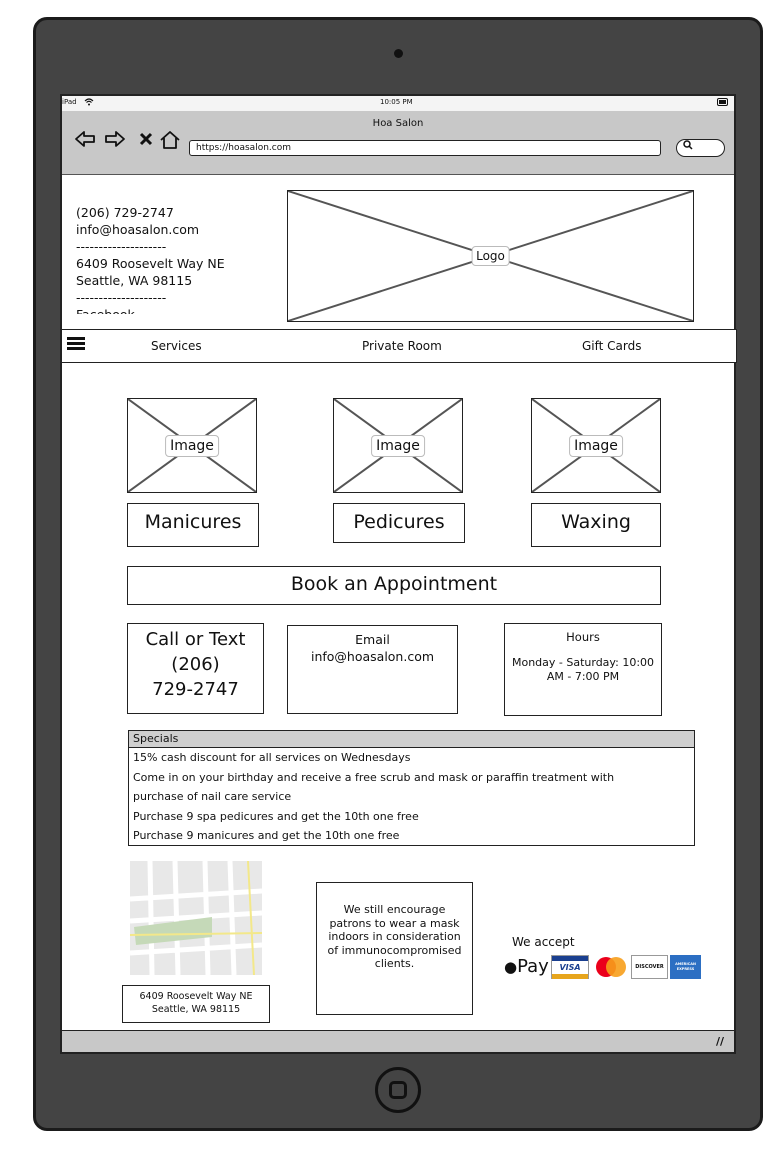 The height and width of the screenshot is (1156, 782). What do you see at coordinates (612, 346) in the screenshot?
I see `nav-item-gift-cards: Gift Cards` at bounding box center [612, 346].